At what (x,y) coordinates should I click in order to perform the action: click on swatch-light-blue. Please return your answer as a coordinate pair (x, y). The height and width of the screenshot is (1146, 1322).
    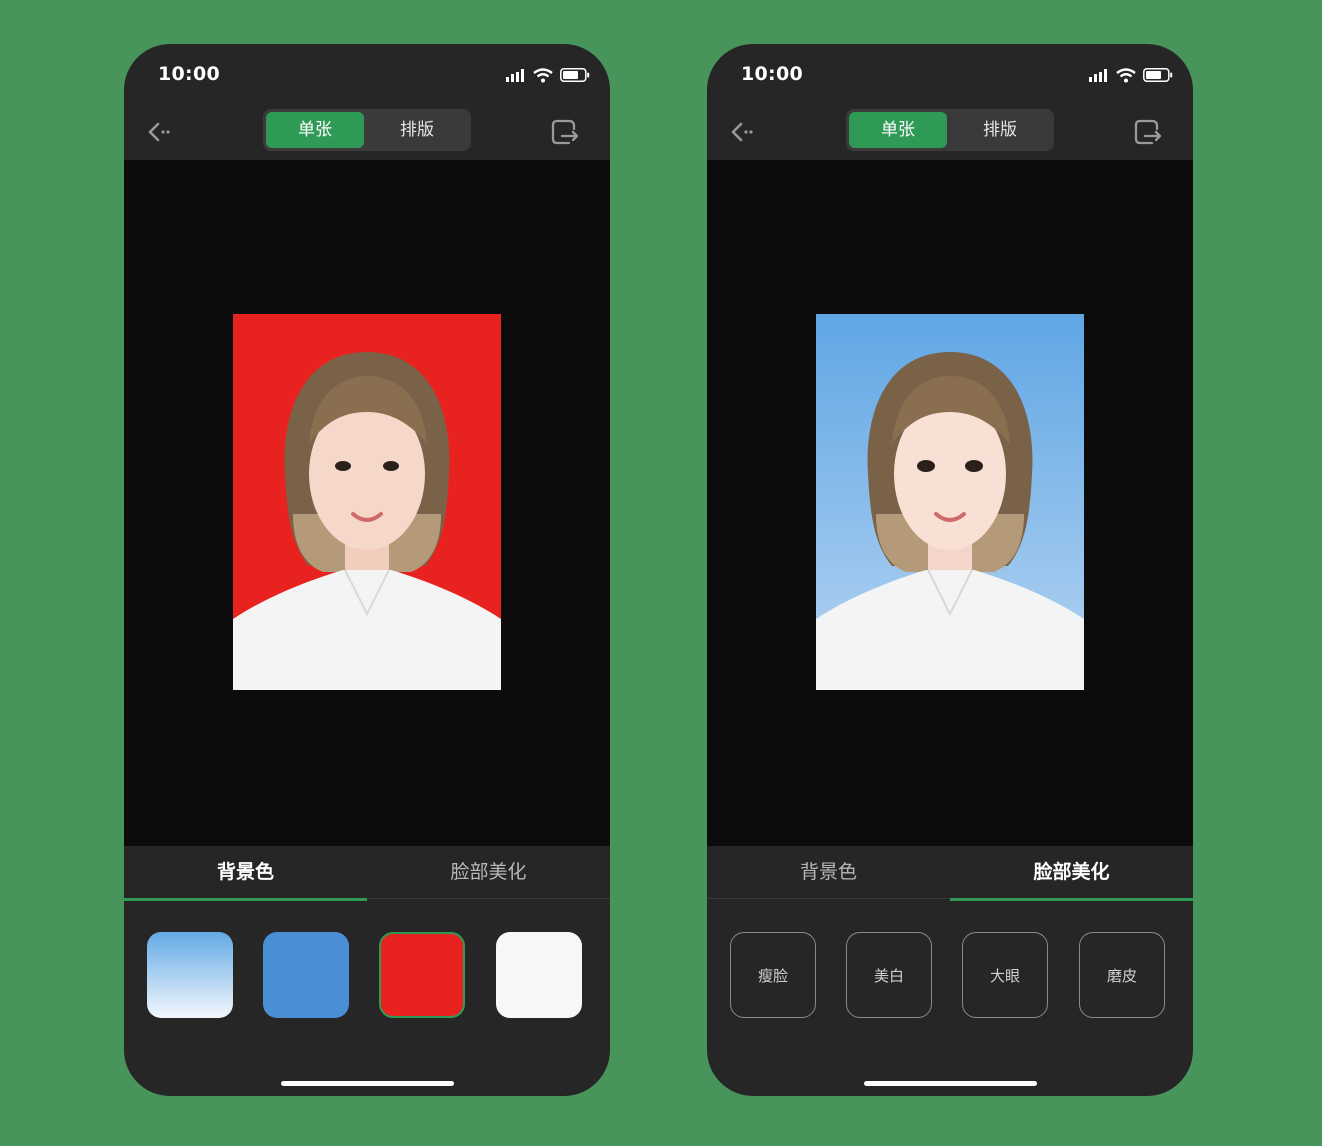
    Looking at the image, I should click on (190, 975).